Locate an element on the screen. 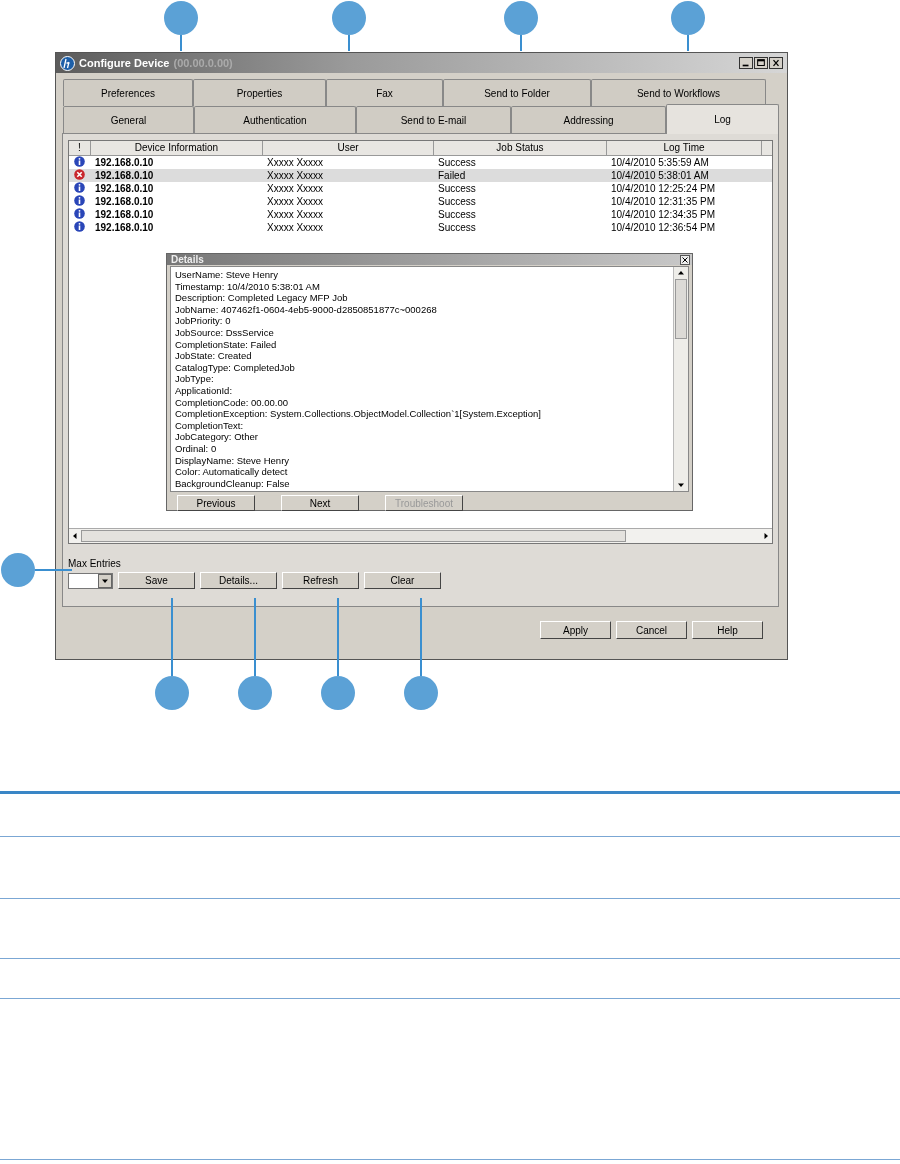 This screenshot has width=900, height=1164. tab: Fax is located at coordinates (384, 92).